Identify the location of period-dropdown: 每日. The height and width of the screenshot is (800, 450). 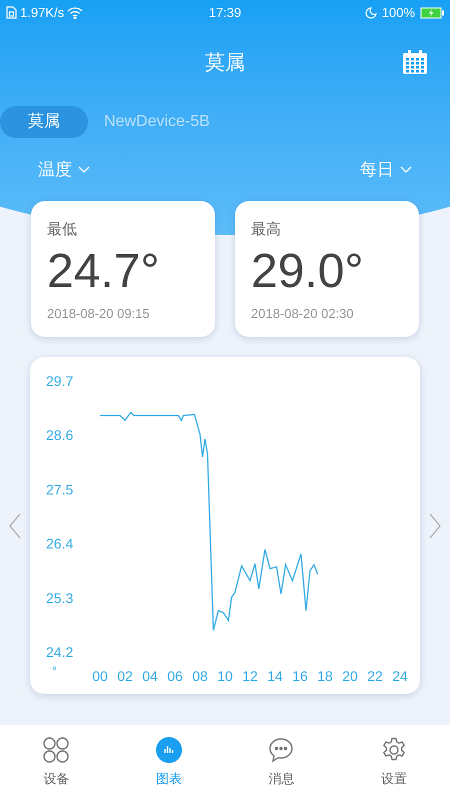
(386, 170).